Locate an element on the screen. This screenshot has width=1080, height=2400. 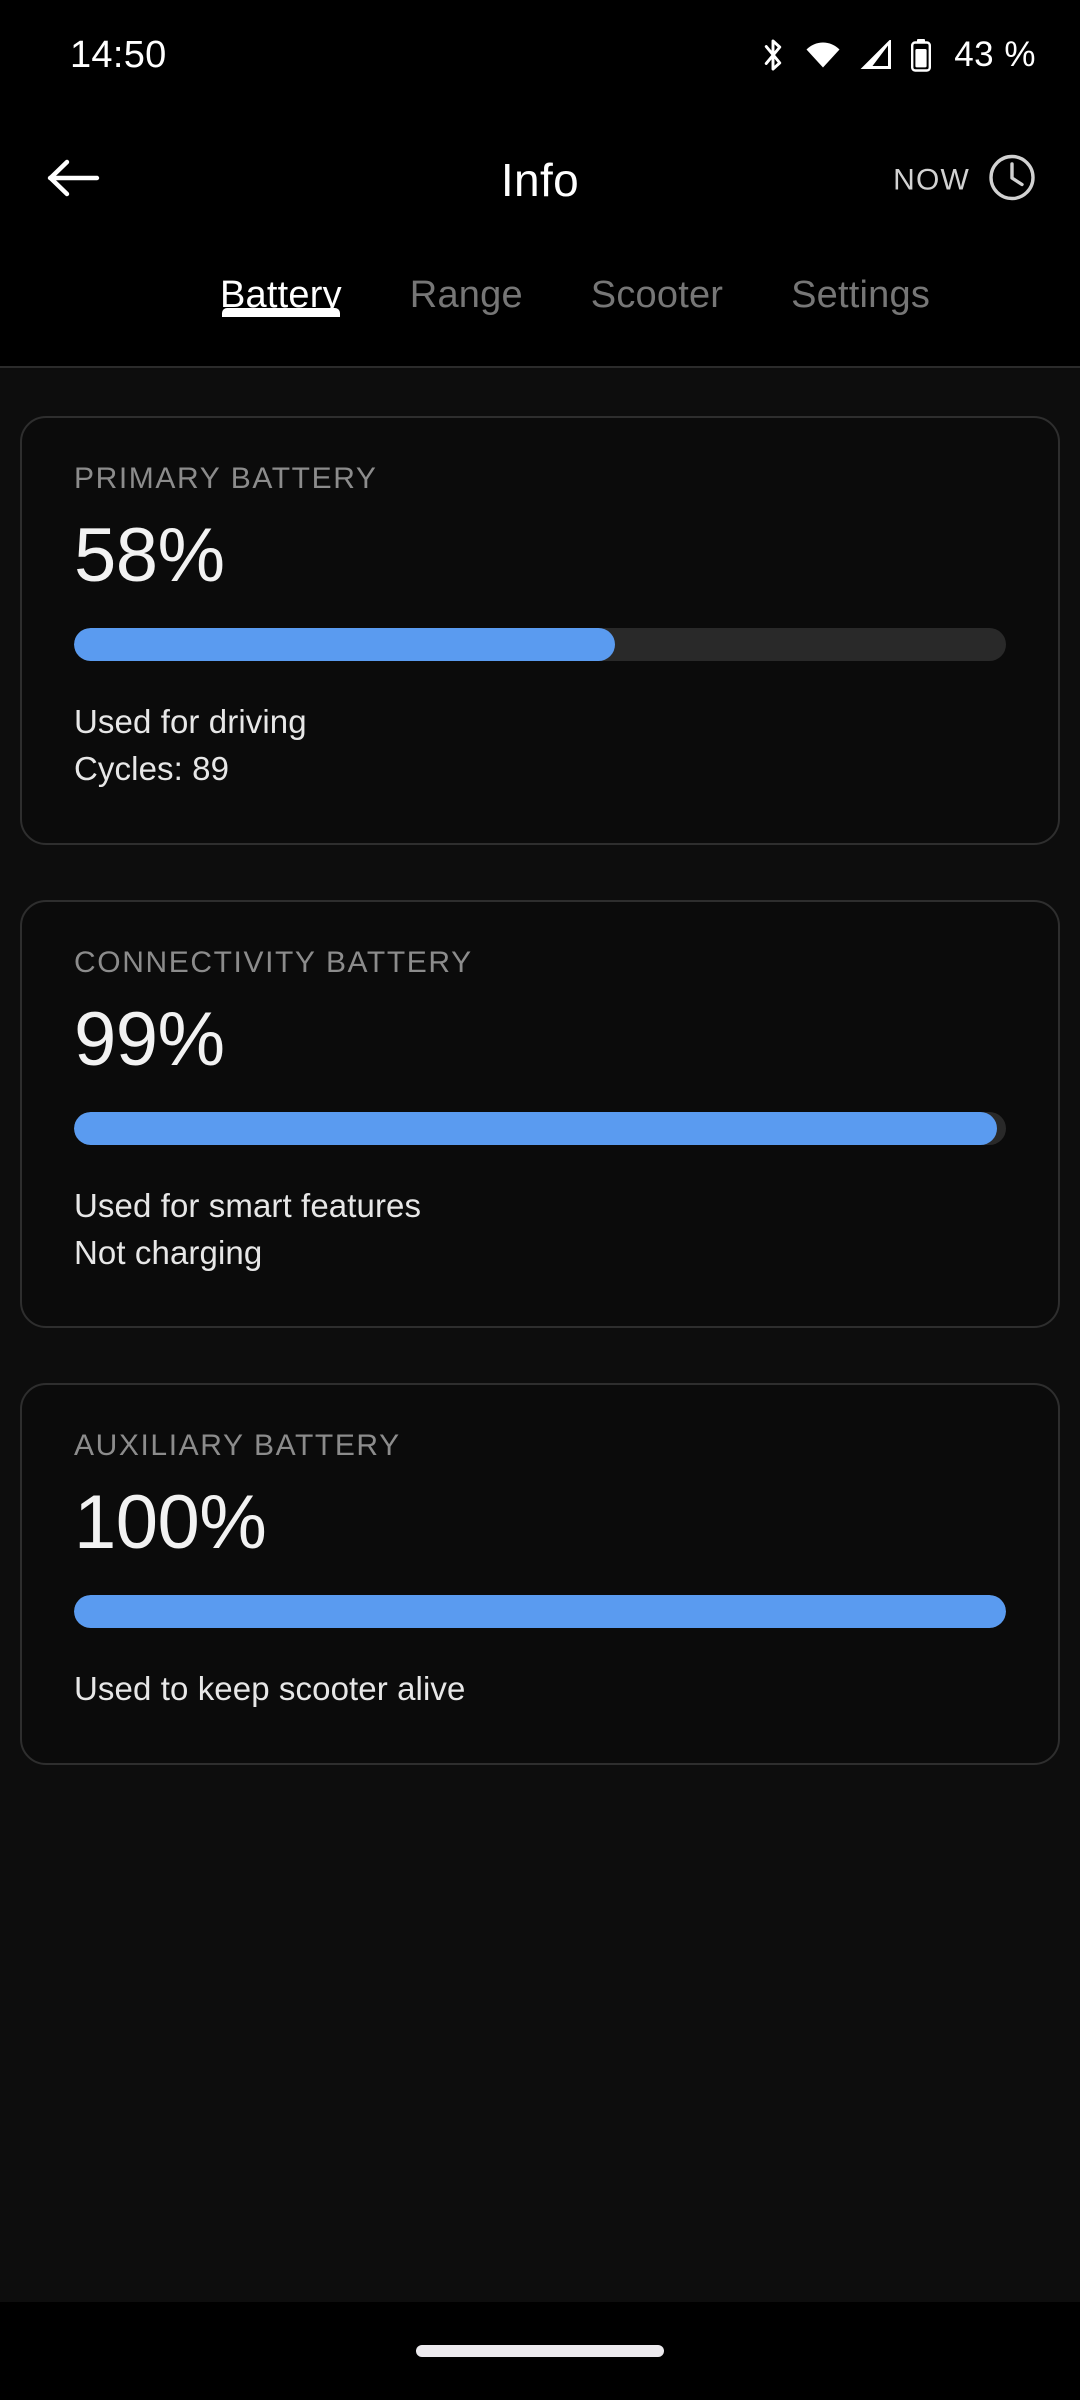
card-title: AUXILIARY BATTERY is located at coordinates (237, 1446).